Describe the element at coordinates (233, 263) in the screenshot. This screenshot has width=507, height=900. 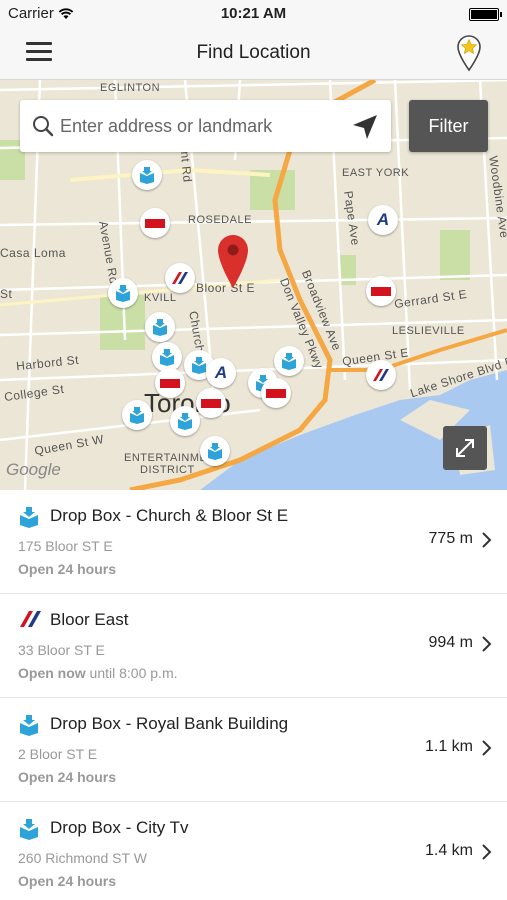
I see `selected-location-pin-icon` at that location.